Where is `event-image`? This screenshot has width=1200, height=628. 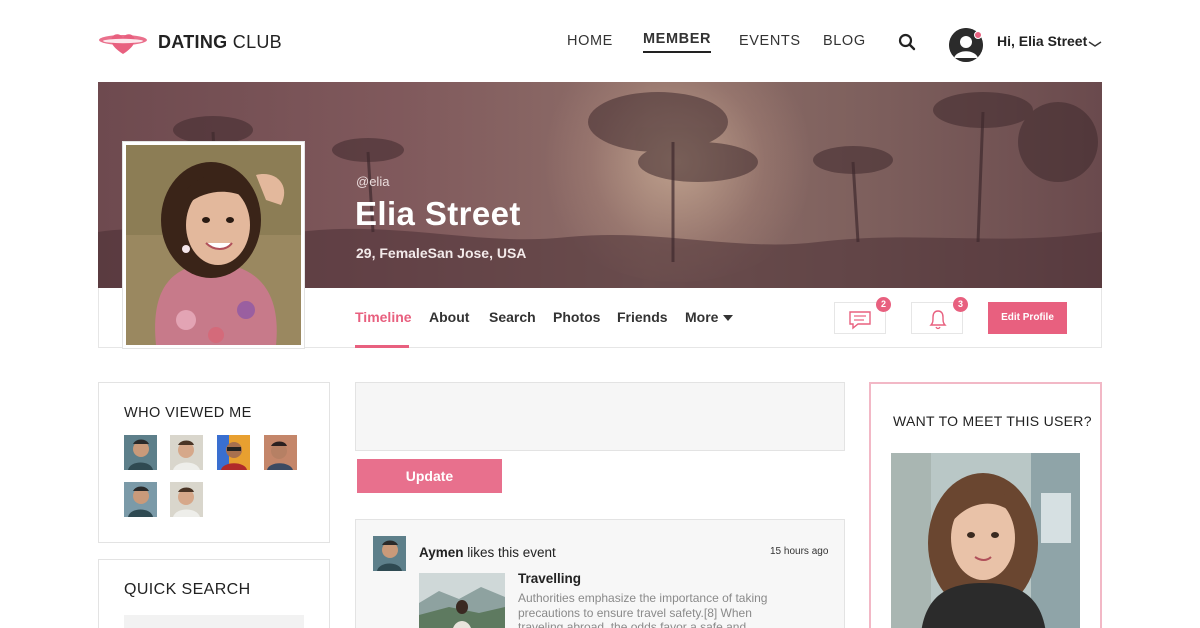 event-image is located at coordinates (462, 600).